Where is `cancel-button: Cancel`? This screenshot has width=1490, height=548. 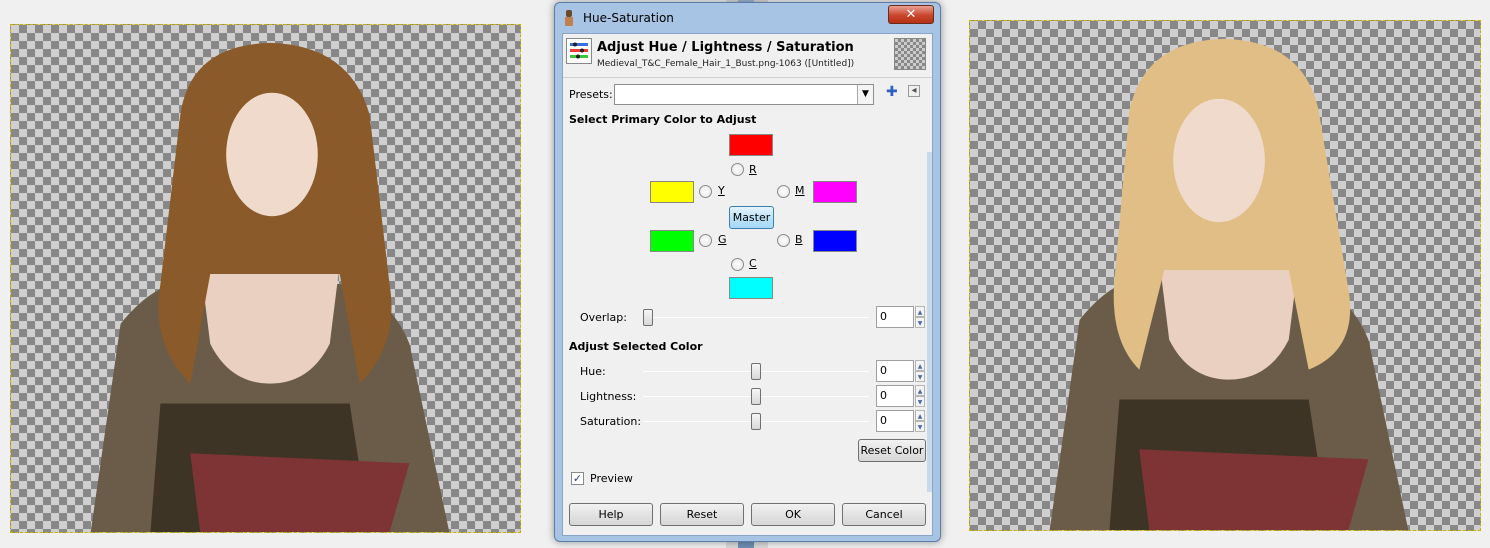 cancel-button: Cancel is located at coordinates (884, 514).